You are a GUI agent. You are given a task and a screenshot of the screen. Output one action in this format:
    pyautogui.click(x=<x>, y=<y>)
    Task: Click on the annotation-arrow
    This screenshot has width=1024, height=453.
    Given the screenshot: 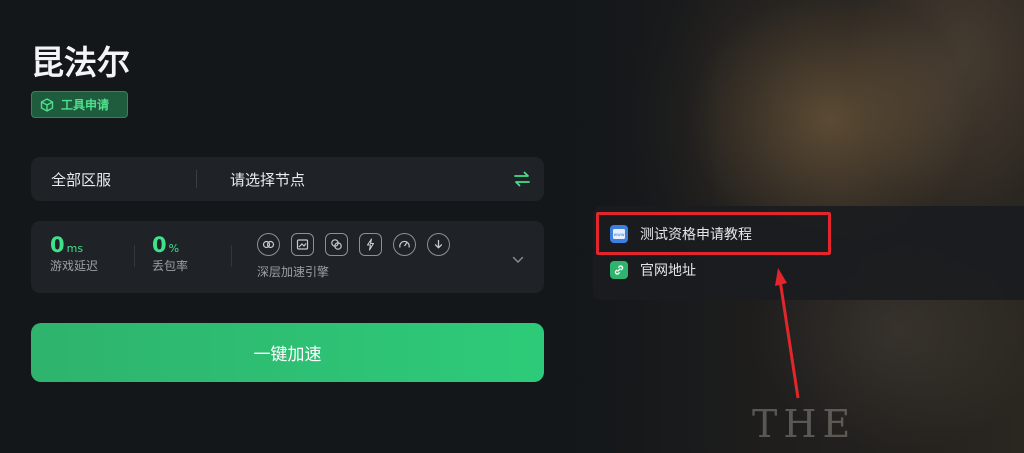 What is the action you would take?
    pyautogui.click(x=787, y=333)
    